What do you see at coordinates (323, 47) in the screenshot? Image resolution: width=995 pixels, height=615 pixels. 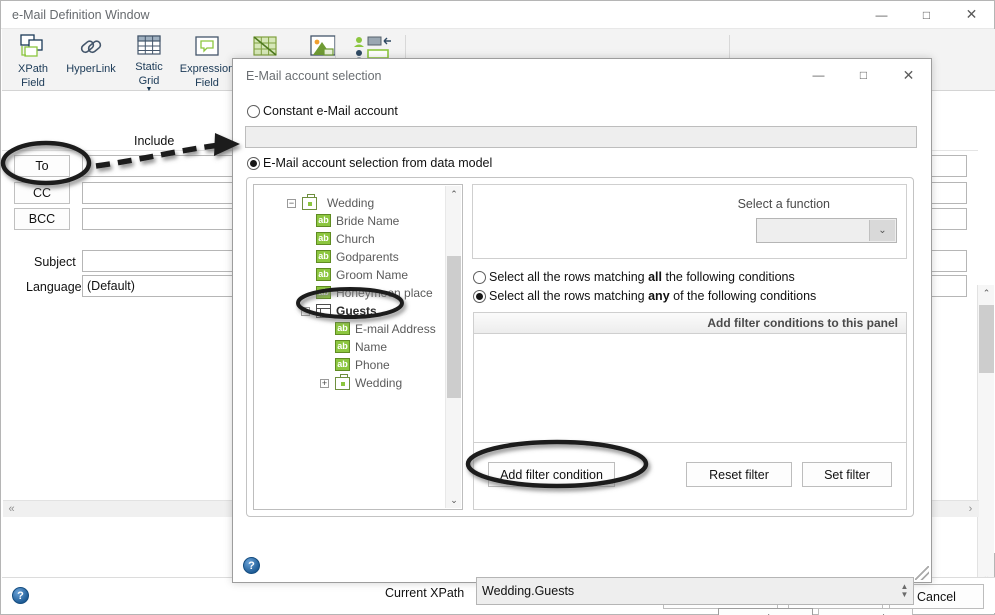 I see `image-icon` at bounding box center [323, 47].